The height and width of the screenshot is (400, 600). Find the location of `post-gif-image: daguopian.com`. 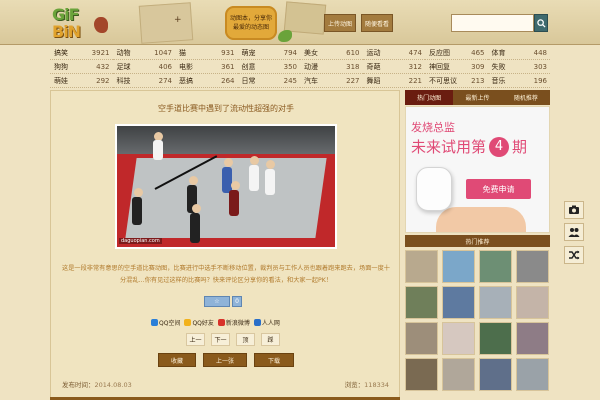

post-gif-image: daguopian.com is located at coordinates (226, 186).